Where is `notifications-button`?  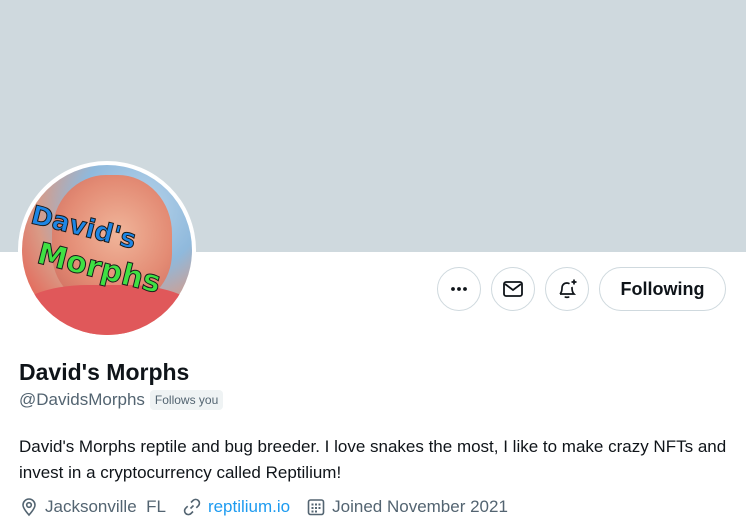
notifications-button is located at coordinates (567, 289).